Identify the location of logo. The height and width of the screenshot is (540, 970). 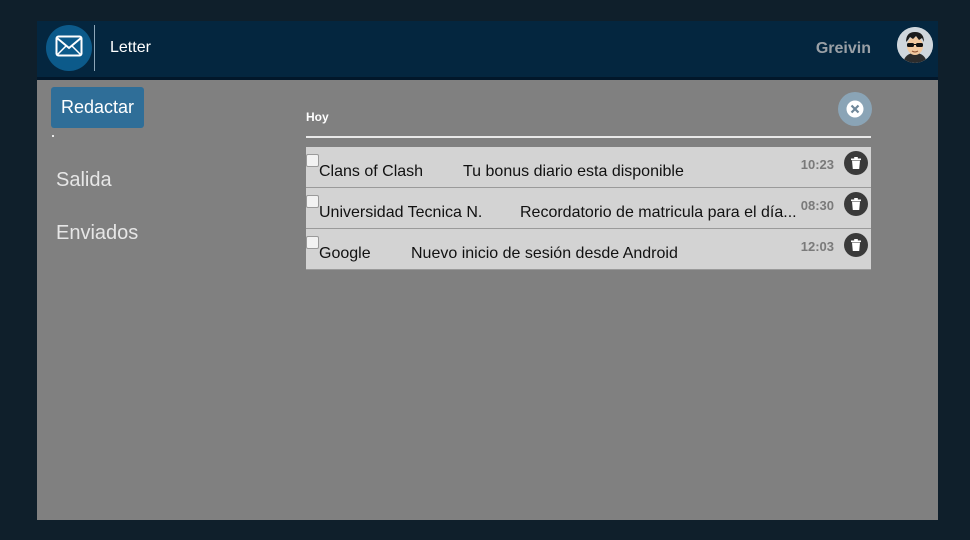
(69, 48).